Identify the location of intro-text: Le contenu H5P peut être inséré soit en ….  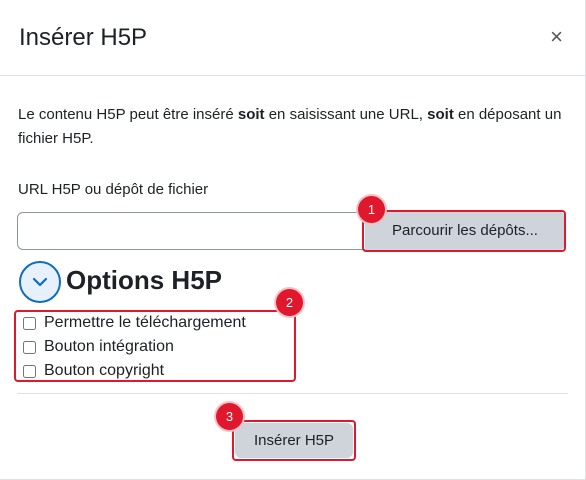
(292, 127).